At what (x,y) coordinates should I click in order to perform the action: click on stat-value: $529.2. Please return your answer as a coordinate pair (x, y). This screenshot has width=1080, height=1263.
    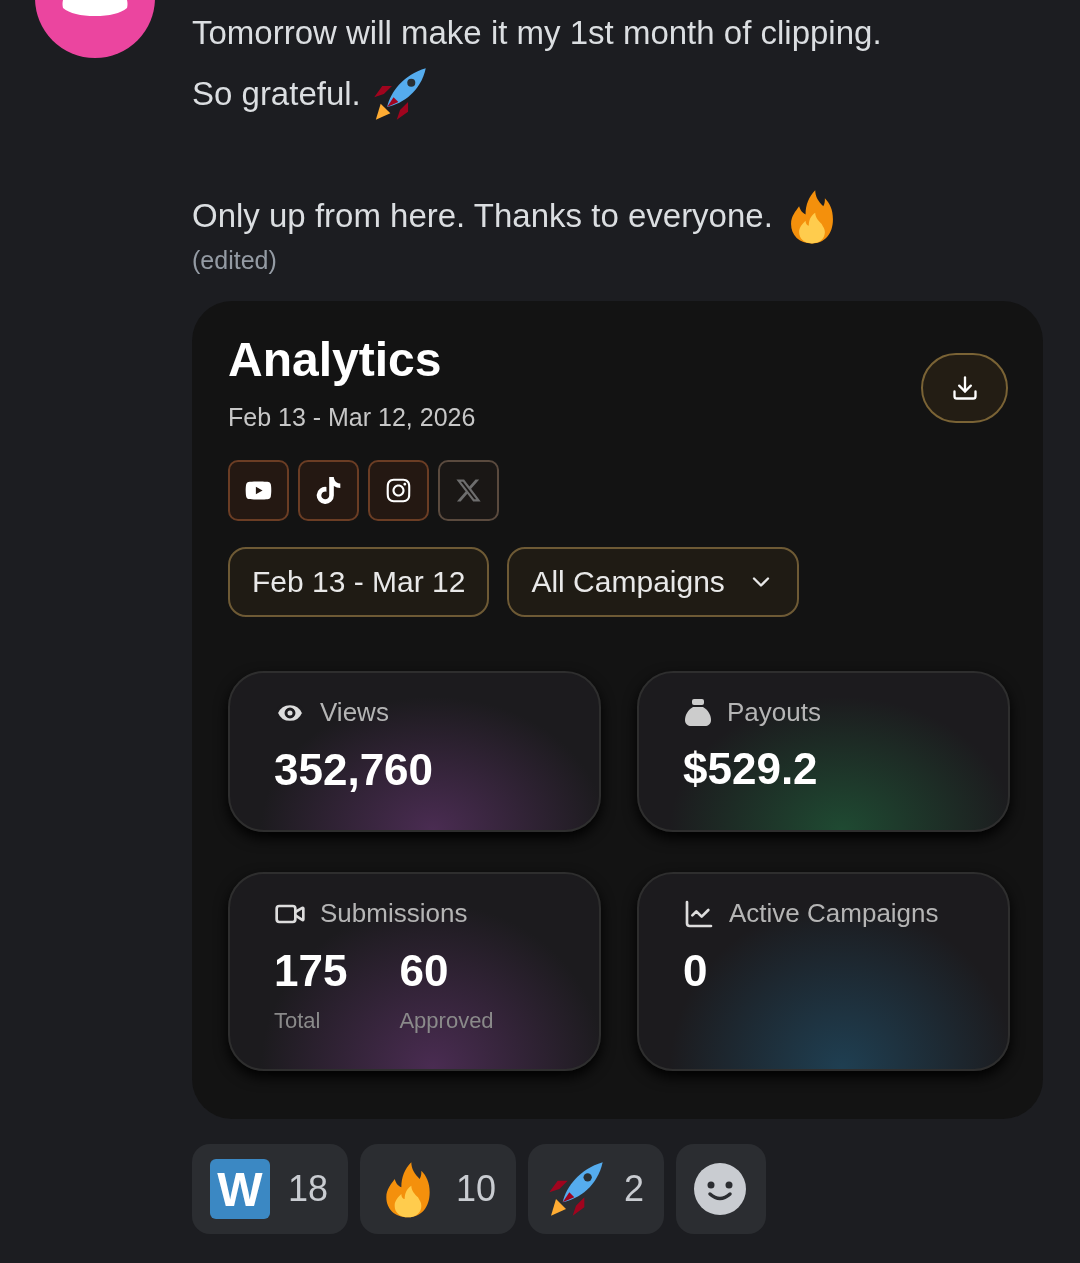
    Looking at the image, I should click on (750, 768).